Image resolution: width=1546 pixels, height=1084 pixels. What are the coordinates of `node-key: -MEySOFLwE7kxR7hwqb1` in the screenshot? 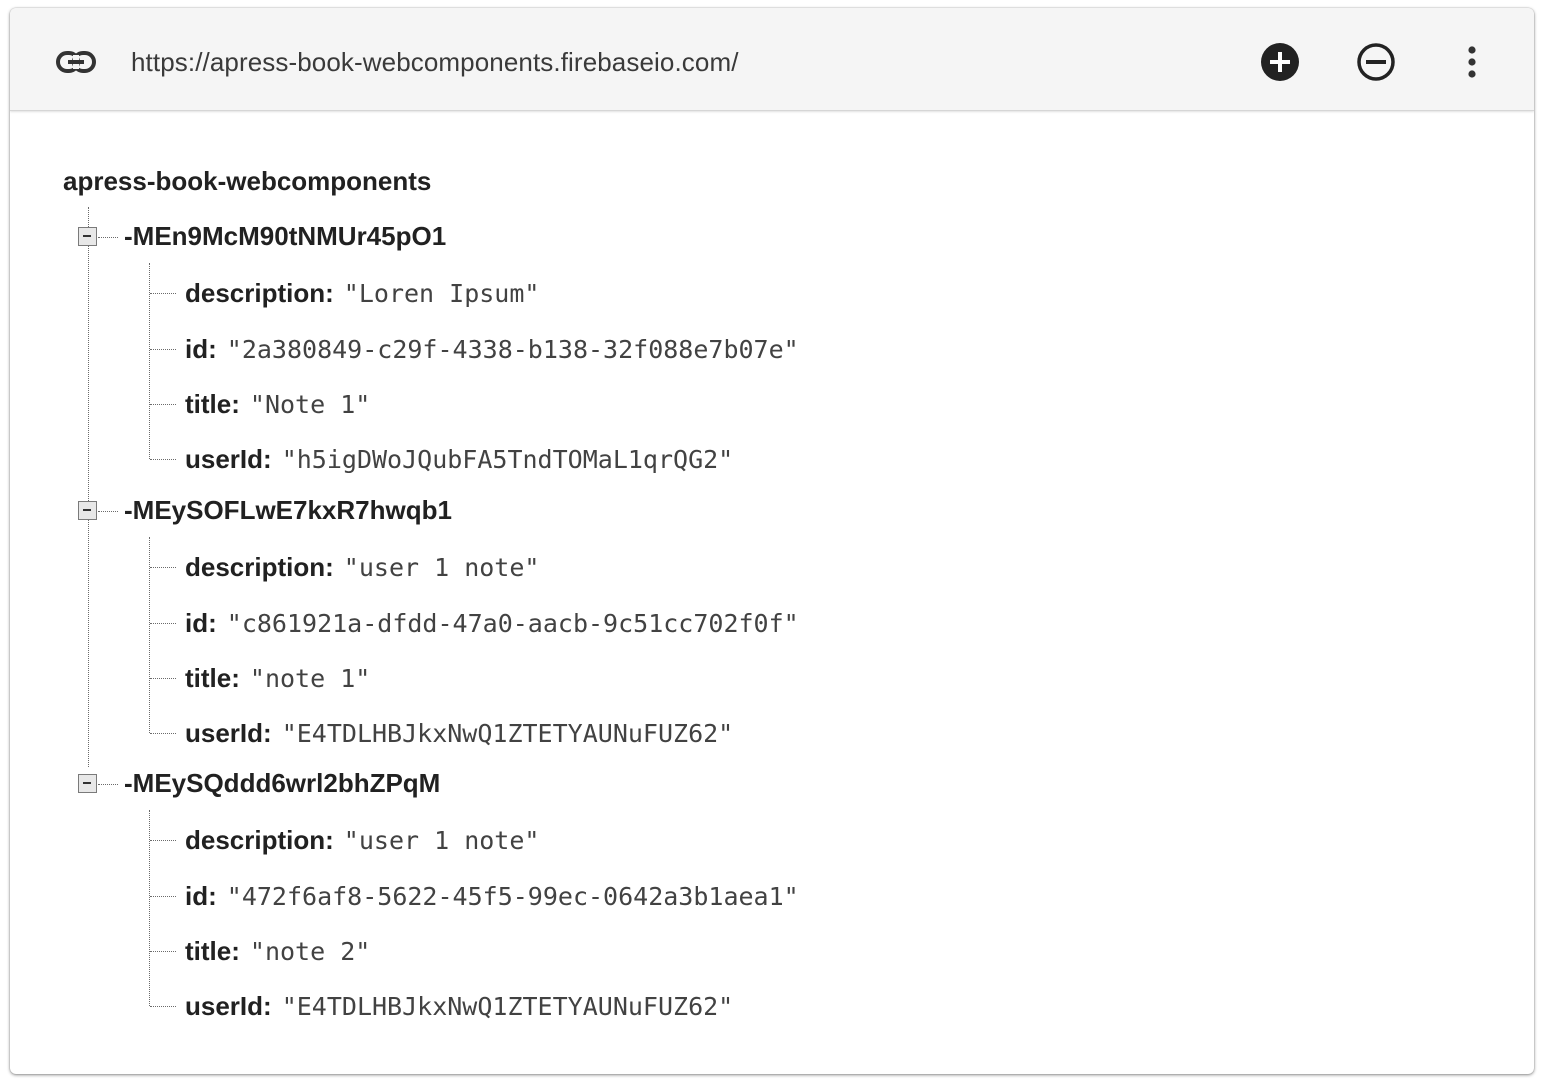 It's located at (288, 510).